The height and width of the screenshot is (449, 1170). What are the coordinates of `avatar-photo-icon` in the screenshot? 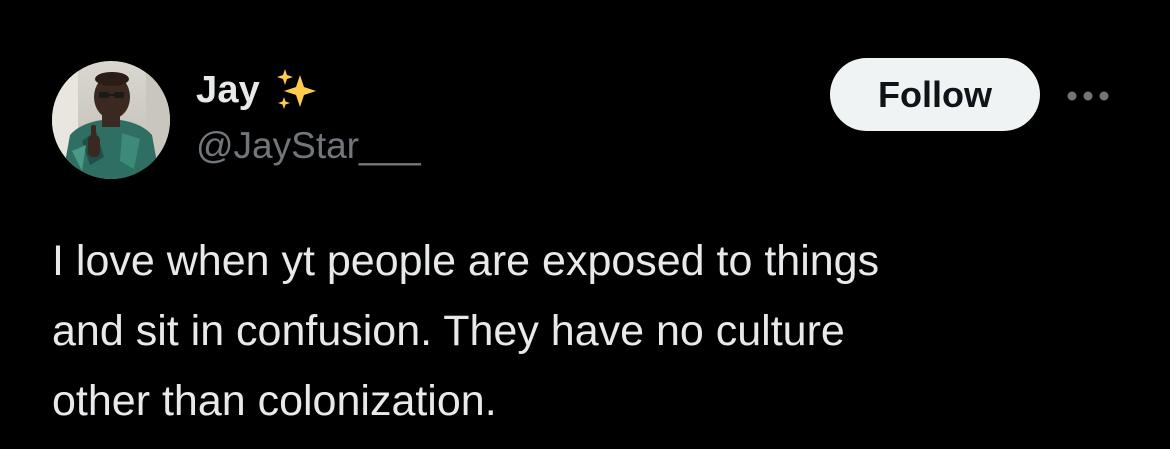 It's located at (111, 120).